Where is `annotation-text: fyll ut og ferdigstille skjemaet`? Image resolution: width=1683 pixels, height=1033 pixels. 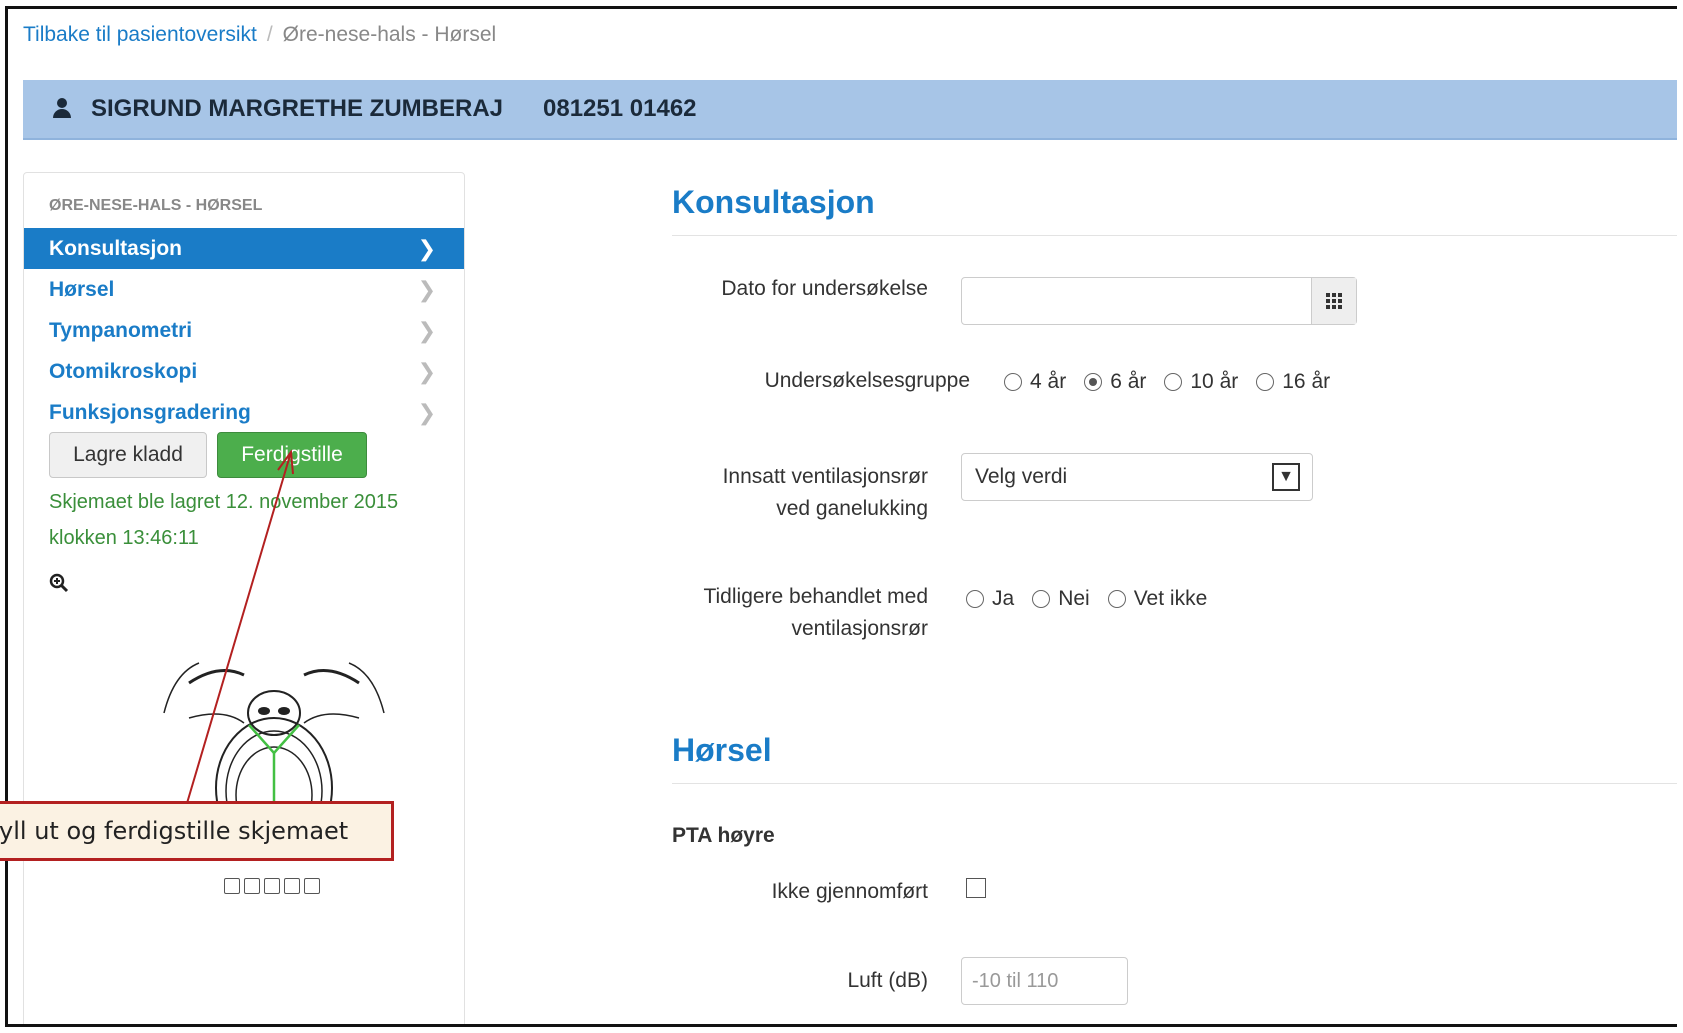 annotation-text: fyll ut og ferdigstille skjemaet is located at coordinates (174, 831).